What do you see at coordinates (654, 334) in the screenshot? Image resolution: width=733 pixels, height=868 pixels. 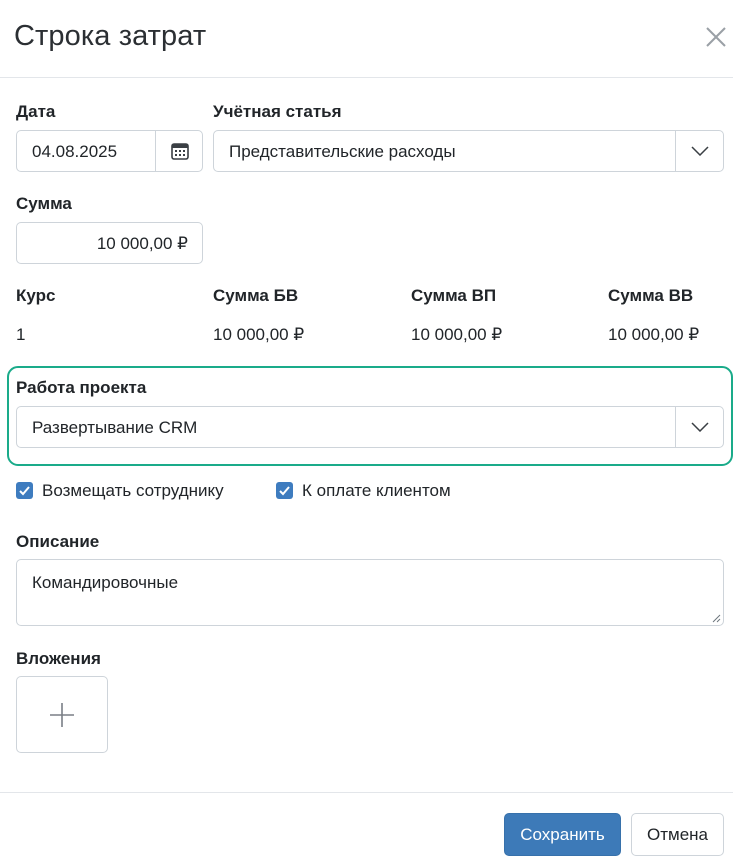 I see `sum-vv-value: 10 000,00 ₽` at bounding box center [654, 334].